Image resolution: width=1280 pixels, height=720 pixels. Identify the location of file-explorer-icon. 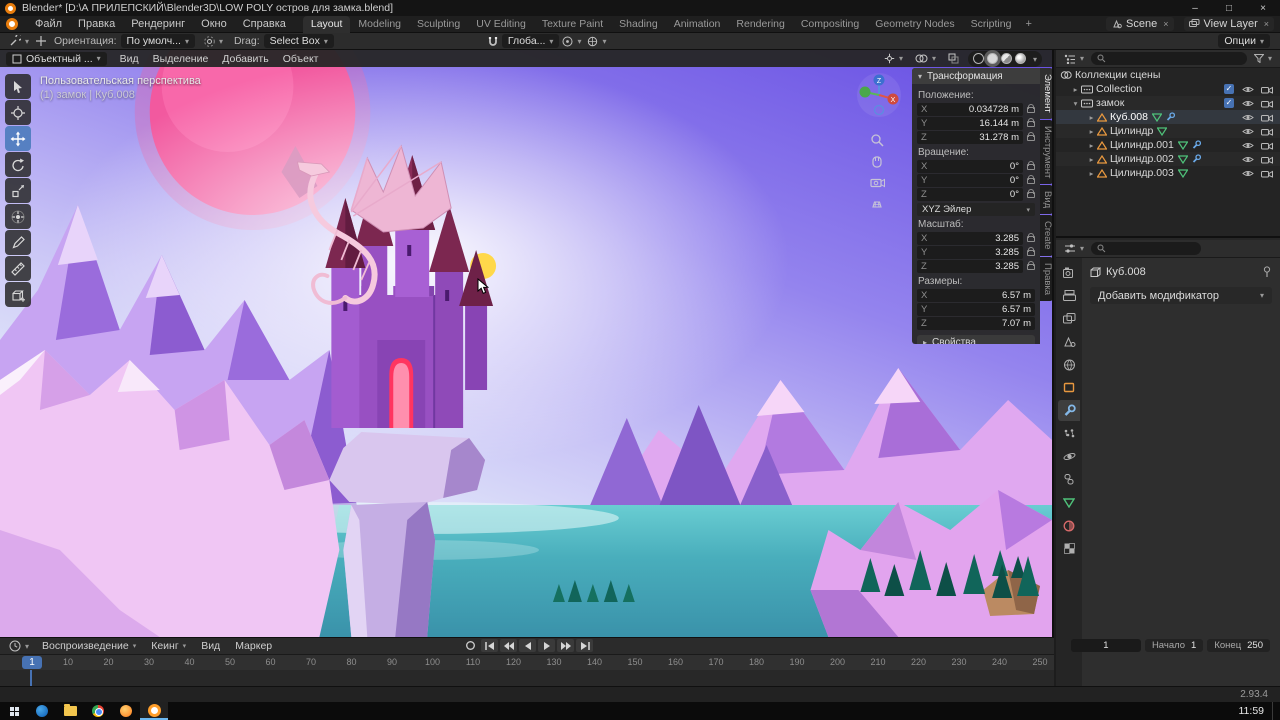
(70, 711).